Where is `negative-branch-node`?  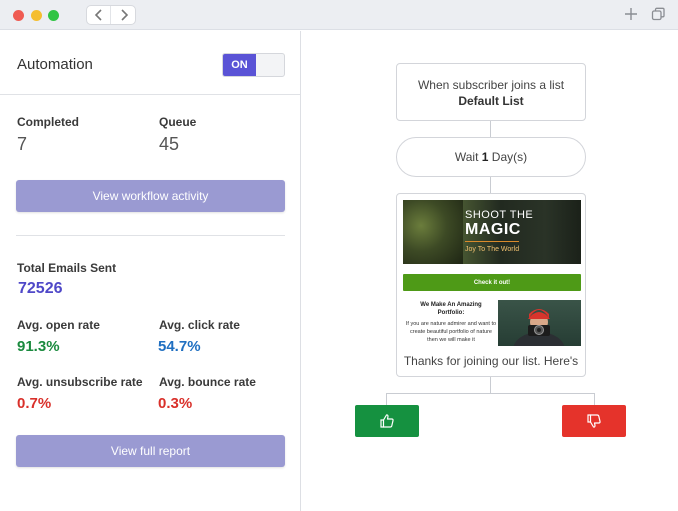
negative-branch-node is located at coordinates (594, 421).